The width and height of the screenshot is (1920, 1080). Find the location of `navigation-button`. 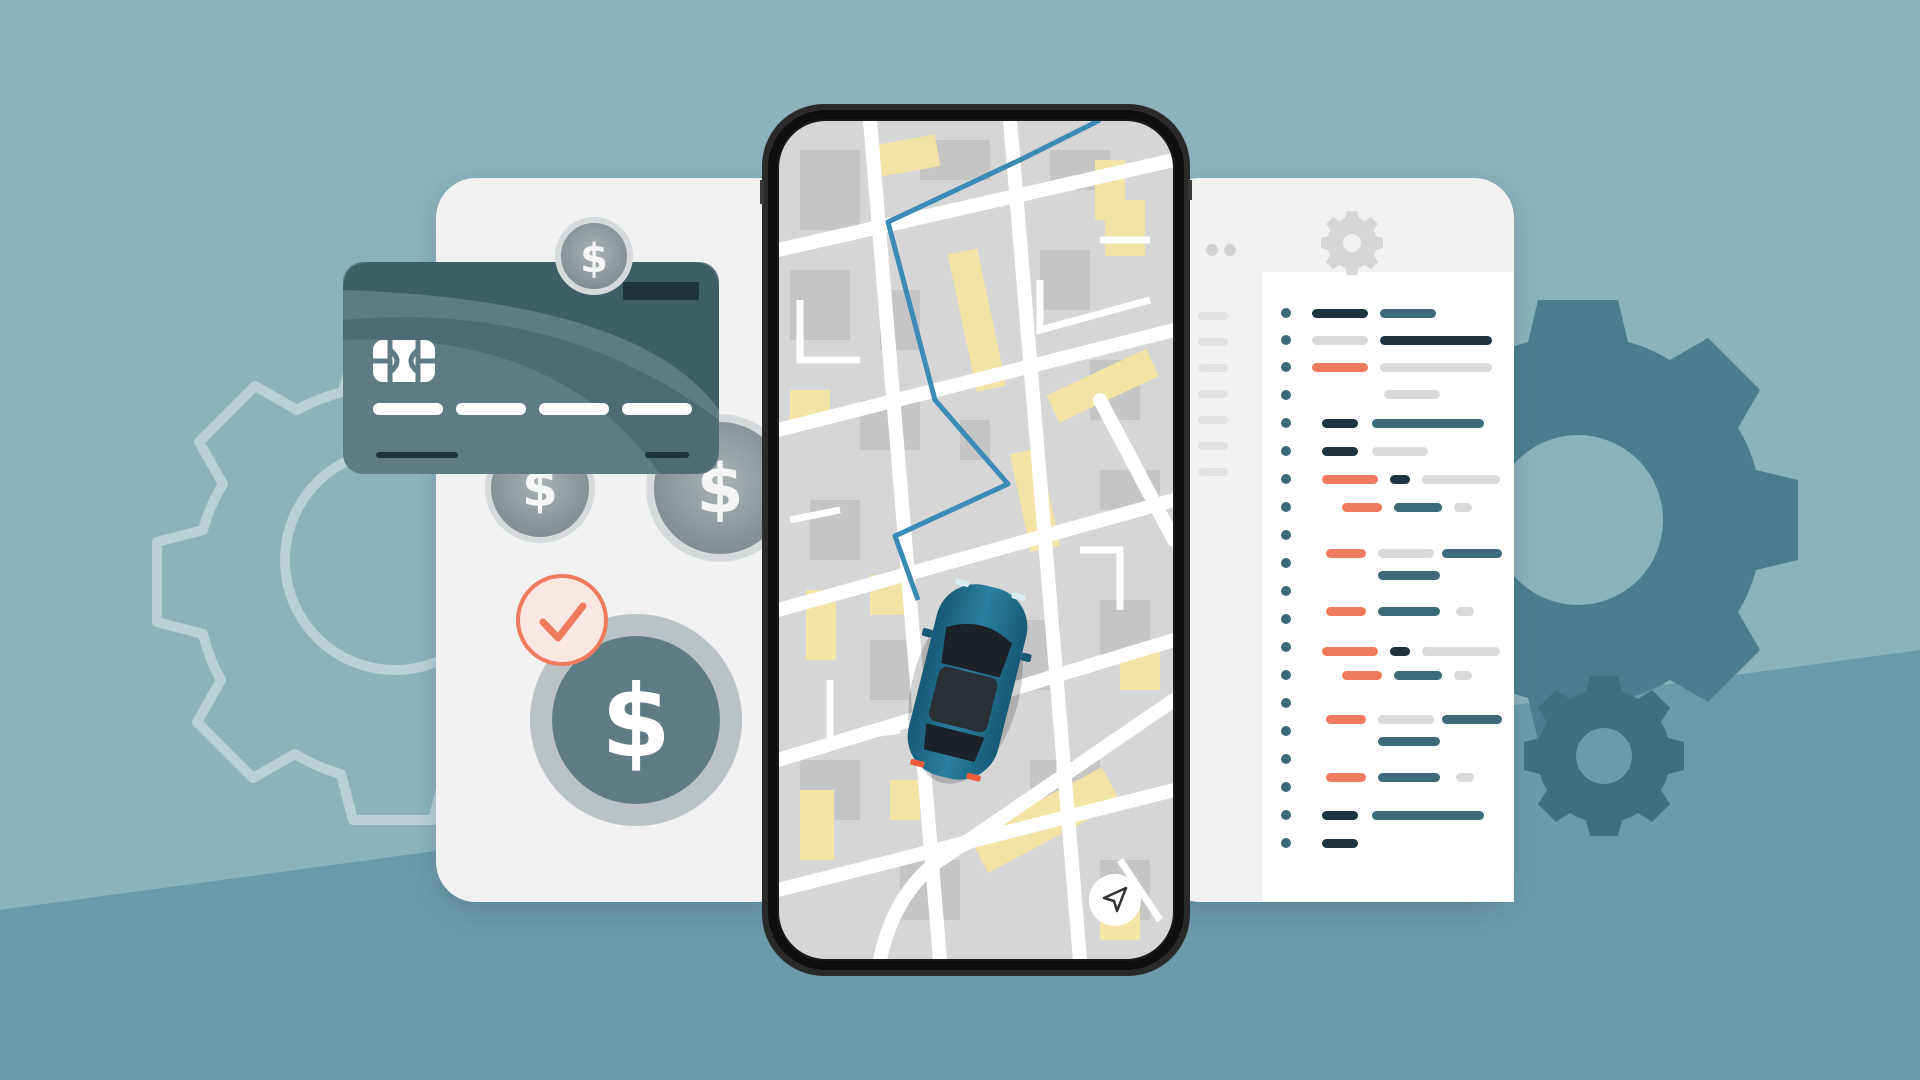

navigation-button is located at coordinates (1115, 900).